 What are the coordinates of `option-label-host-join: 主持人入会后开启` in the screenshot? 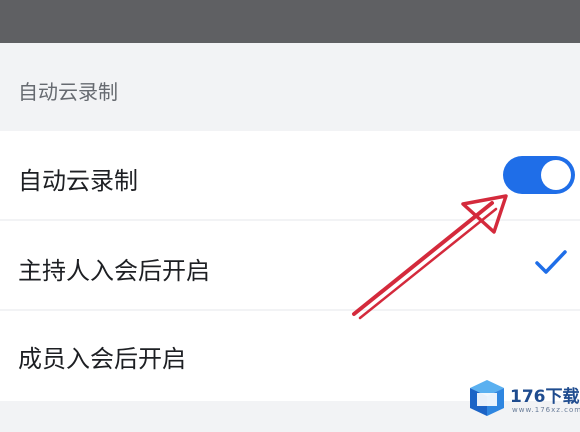 It's located at (114, 271).